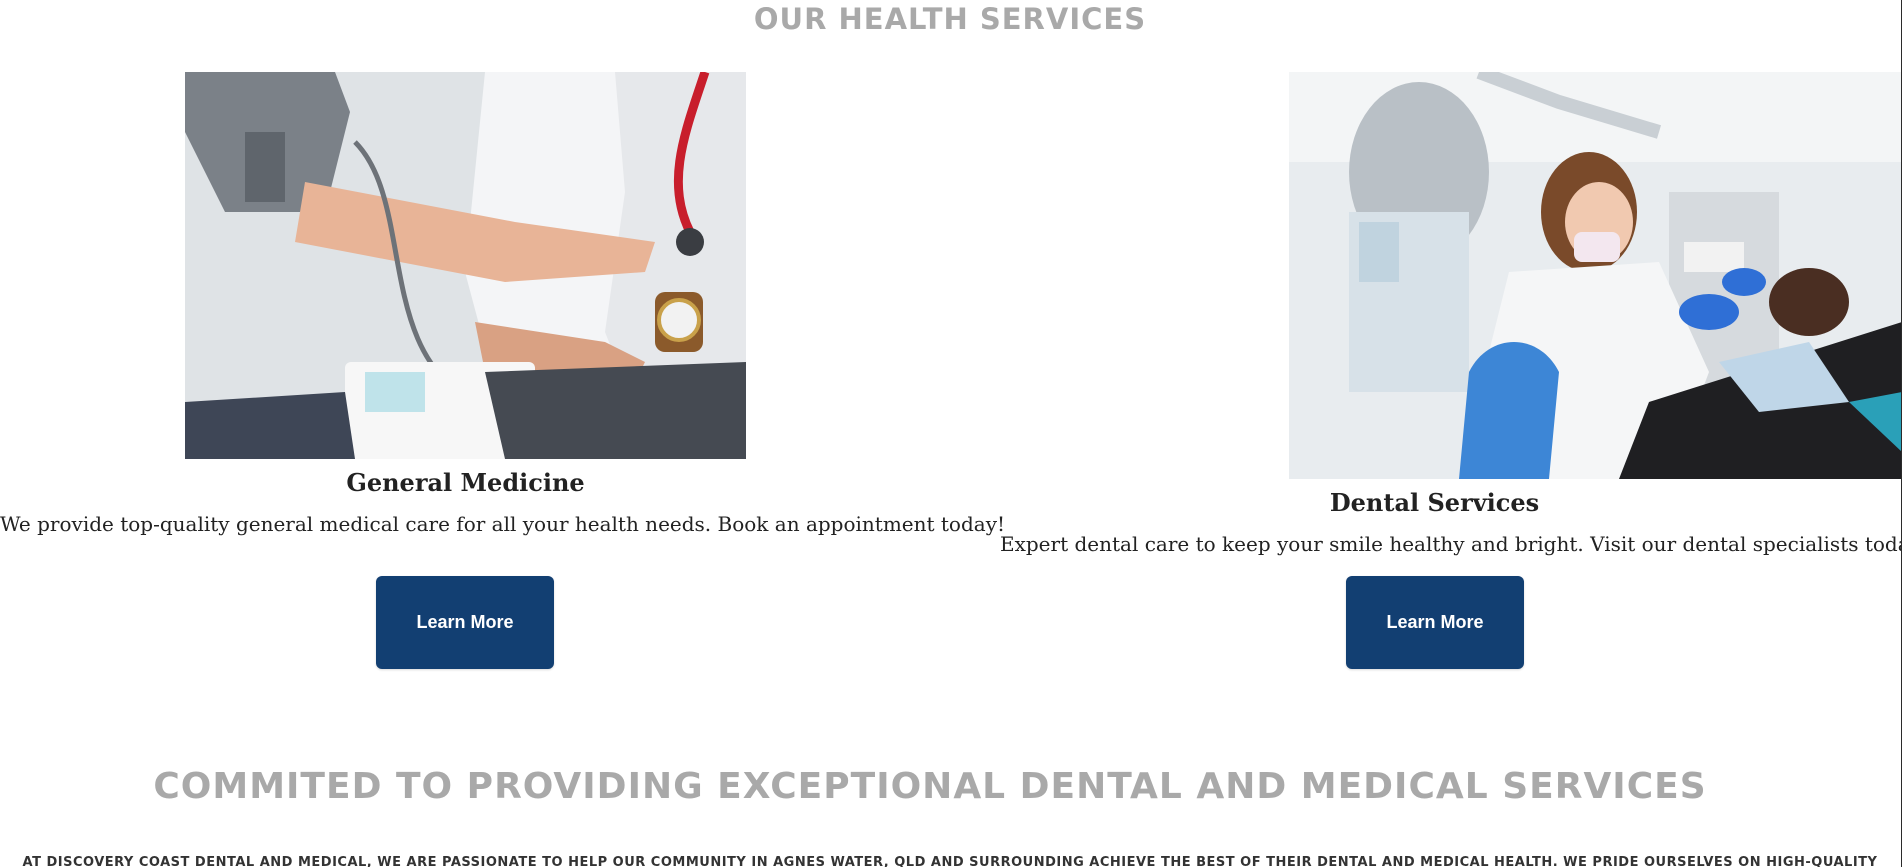 The width and height of the screenshot is (1902, 867). I want to click on general-medicine-image, so click(465, 265).